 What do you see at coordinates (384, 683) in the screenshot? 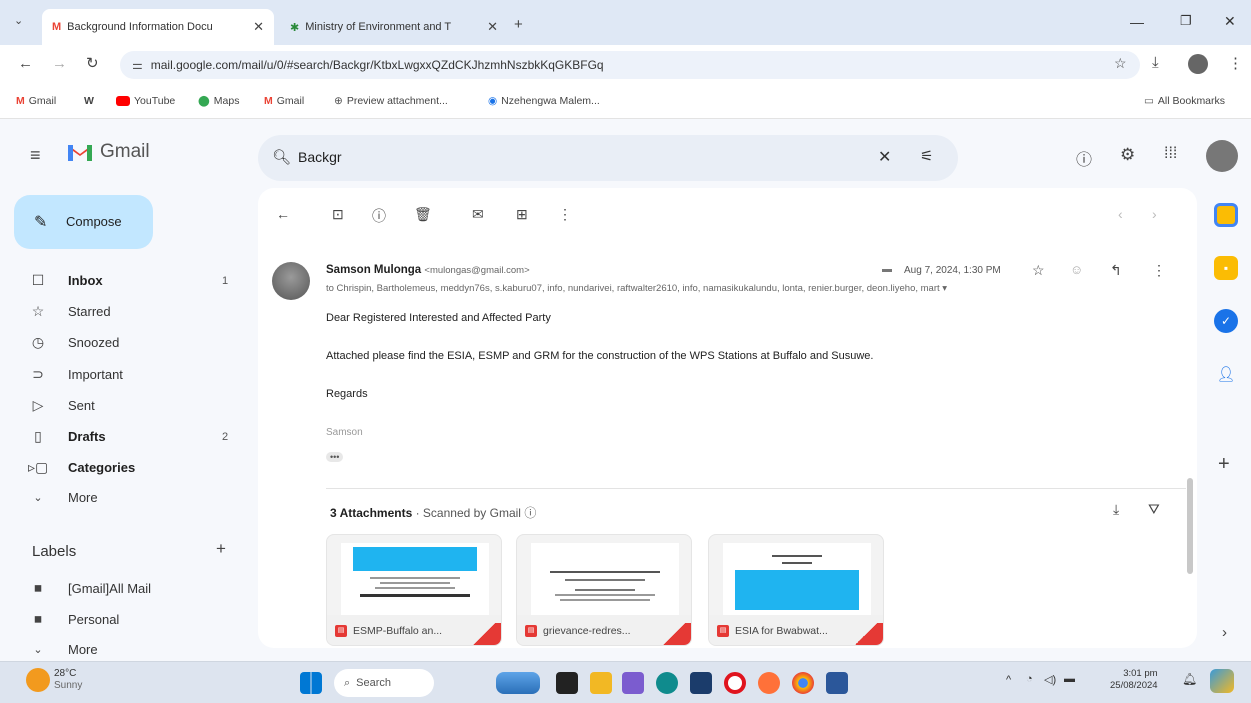
I see `taskbar-search: ⌕ Search` at bounding box center [384, 683].